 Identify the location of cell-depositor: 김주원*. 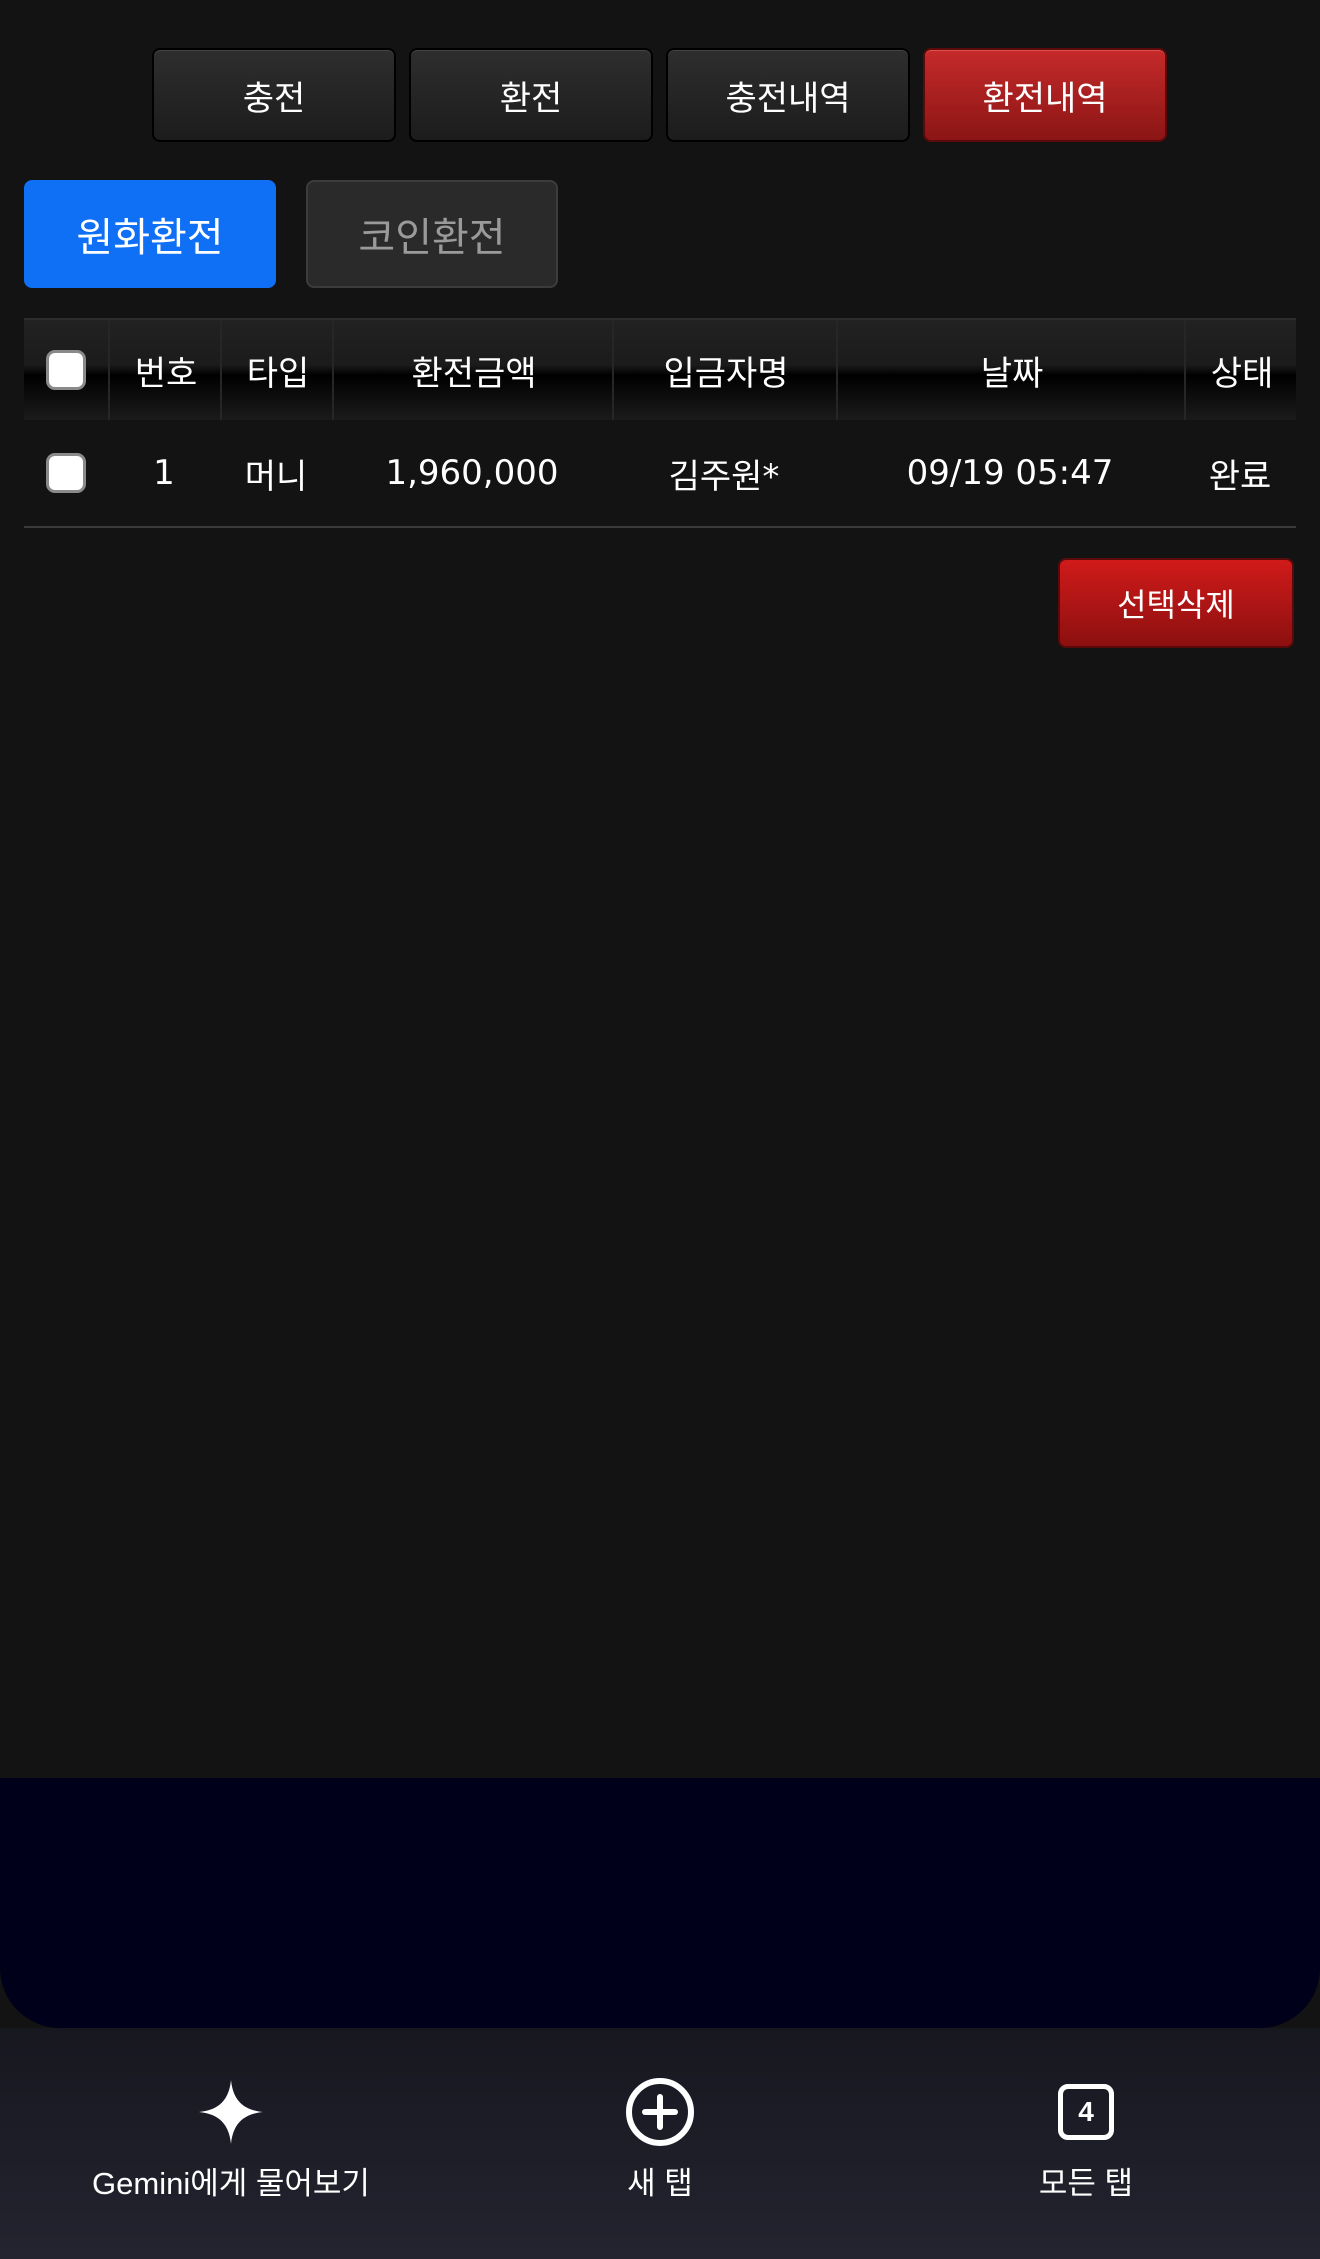
(724, 476).